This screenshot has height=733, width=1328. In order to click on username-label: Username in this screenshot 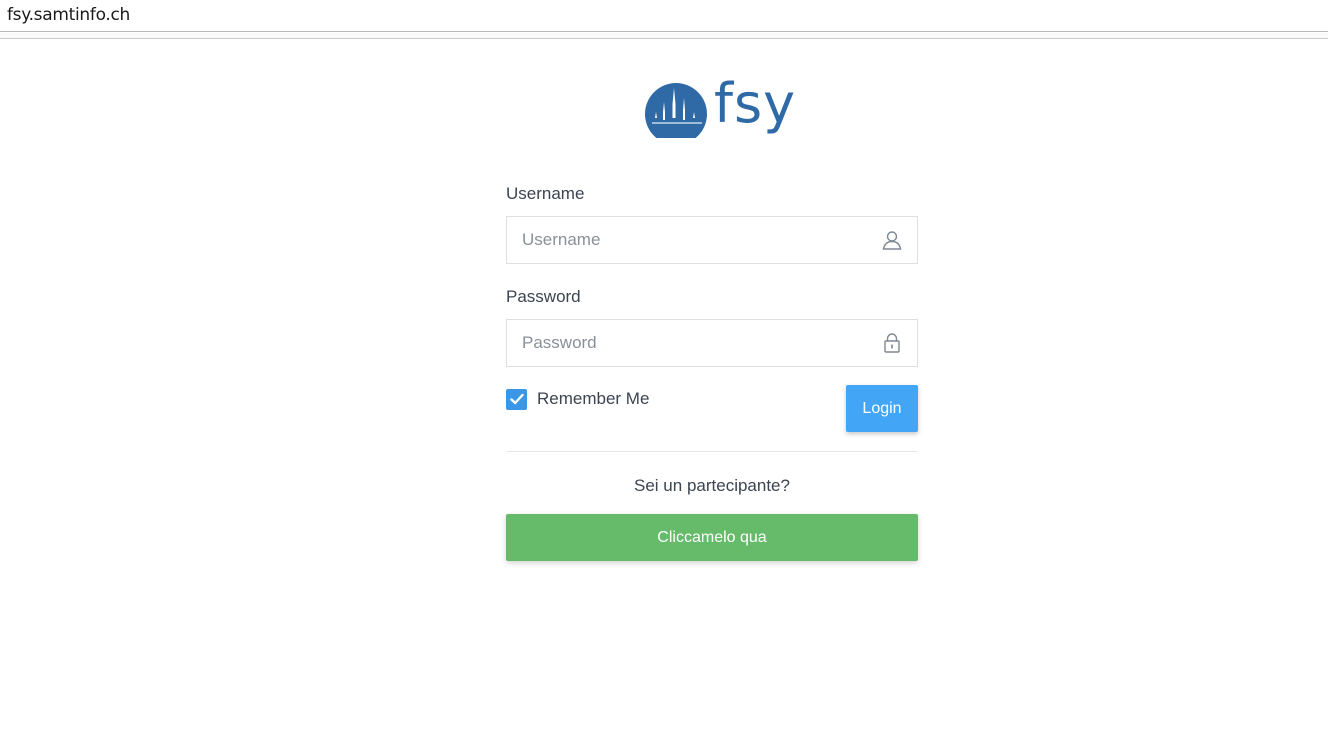, I will do `click(545, 193)`.